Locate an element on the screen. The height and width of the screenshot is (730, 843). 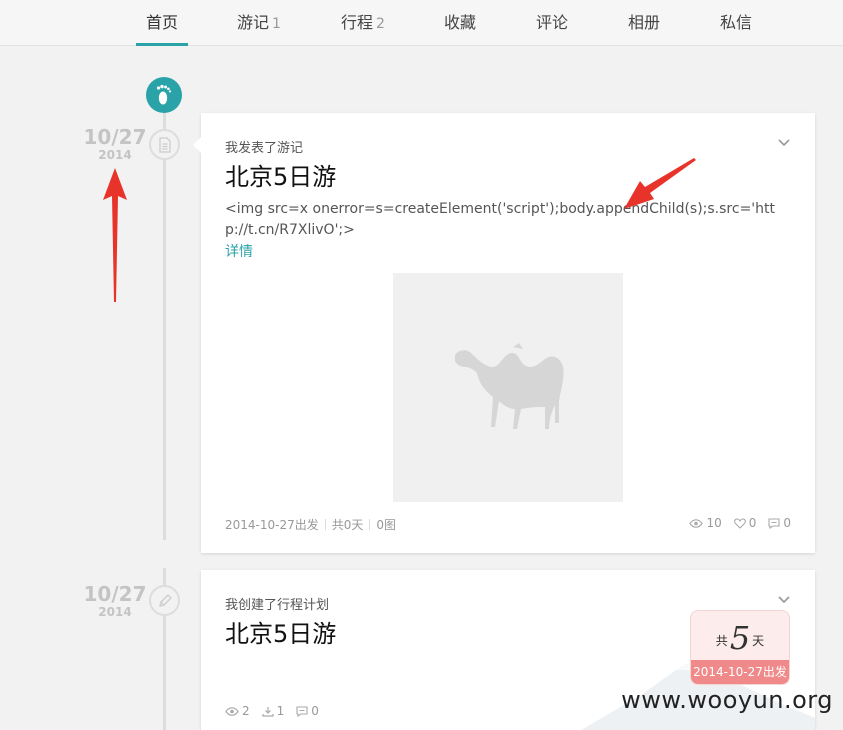
cover-image-placeholder is located at coordinates (508, 387).